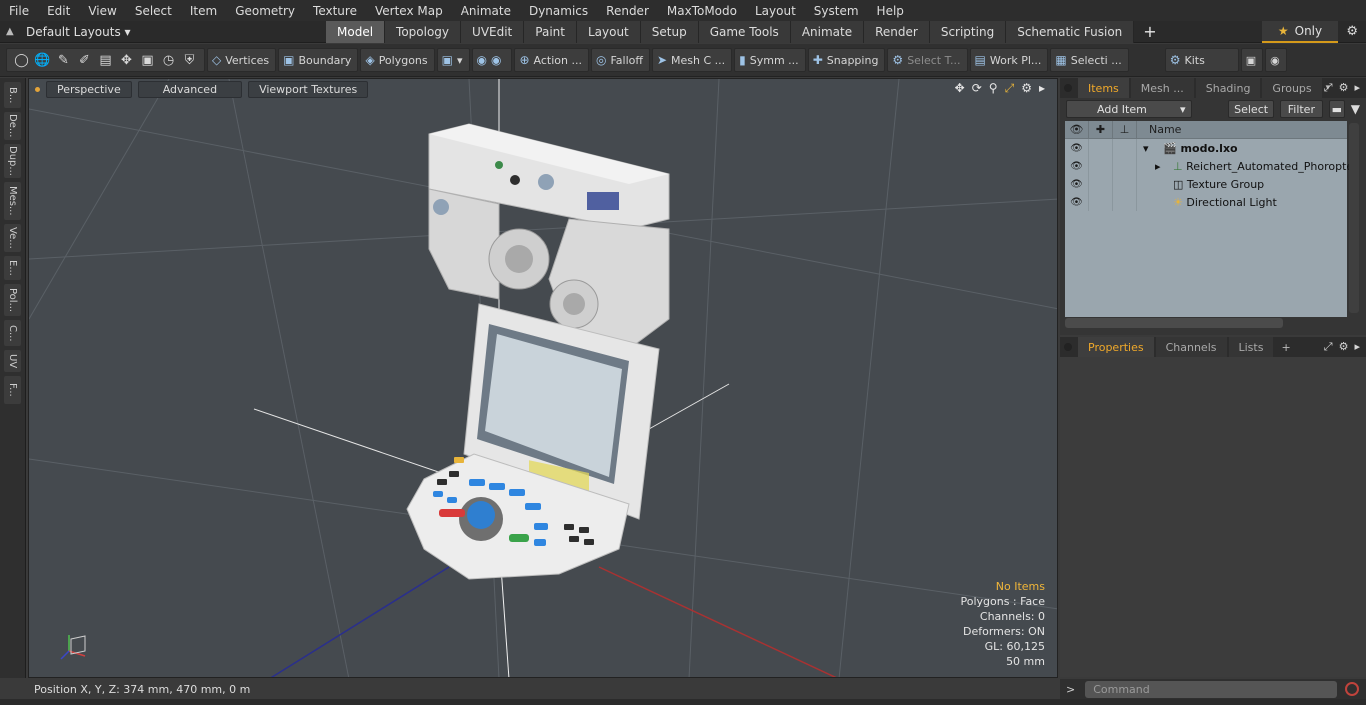 This screenshot has height=705, width=1366. I want to click on funnel-icon: ▼, so click(1355, 109).